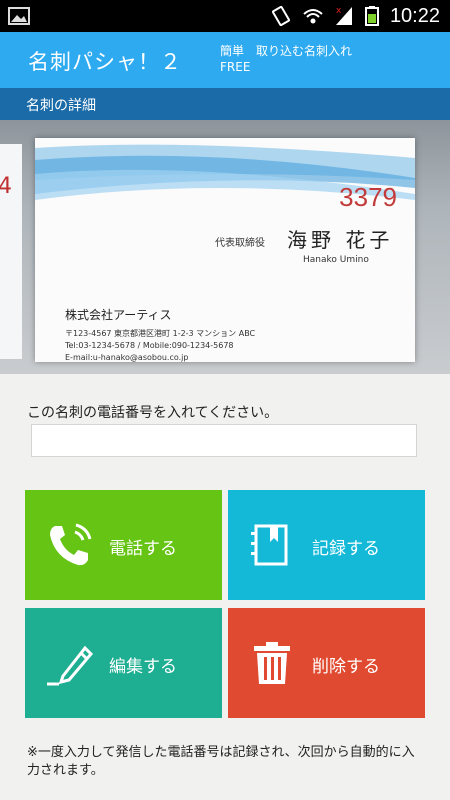  I want to click on footer-note: ※一度入力して発信した電話番号は記録され、次回から自動的に入力されます。, so click(221, 761).